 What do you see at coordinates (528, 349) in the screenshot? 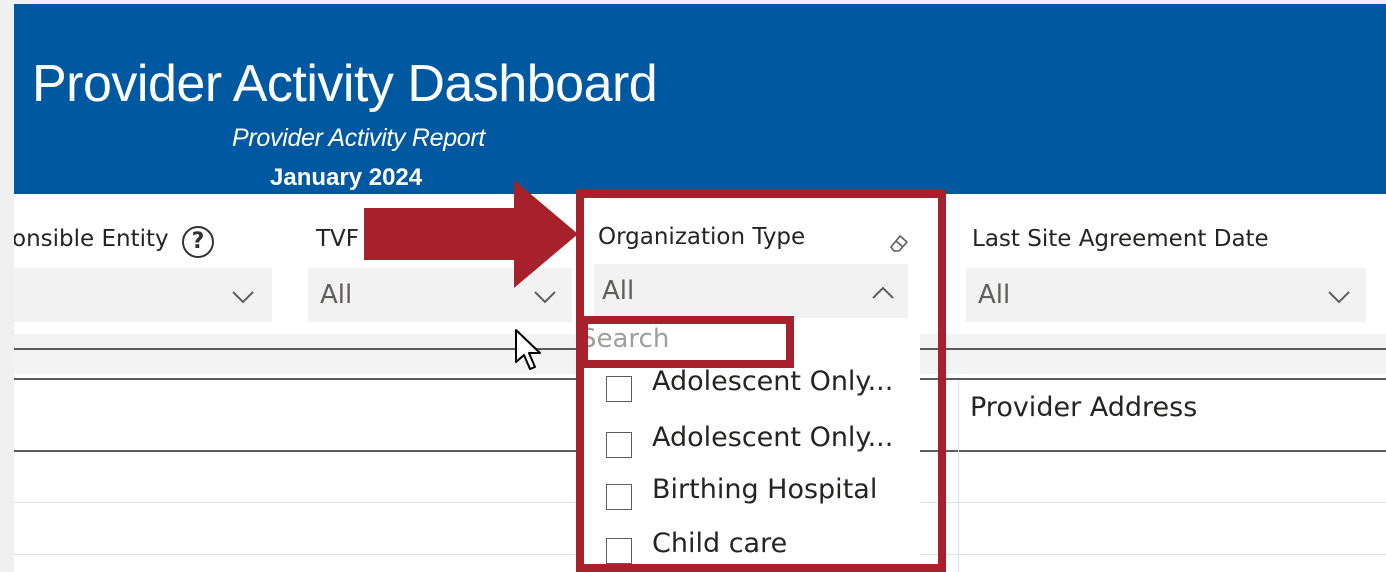
I see `mouse-pointer-icon` at bounding box center [528, 349].